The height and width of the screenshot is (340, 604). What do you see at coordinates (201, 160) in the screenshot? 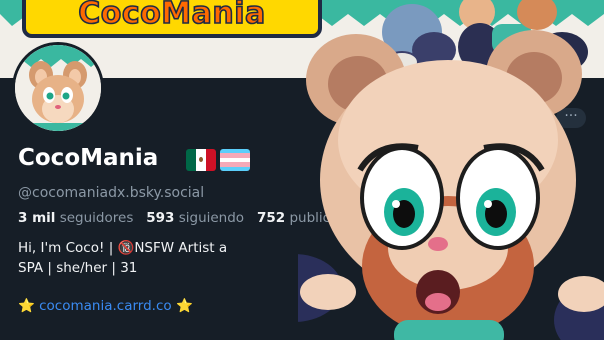
I see `mexico-flag-icon` at bounding box center [201, 160].